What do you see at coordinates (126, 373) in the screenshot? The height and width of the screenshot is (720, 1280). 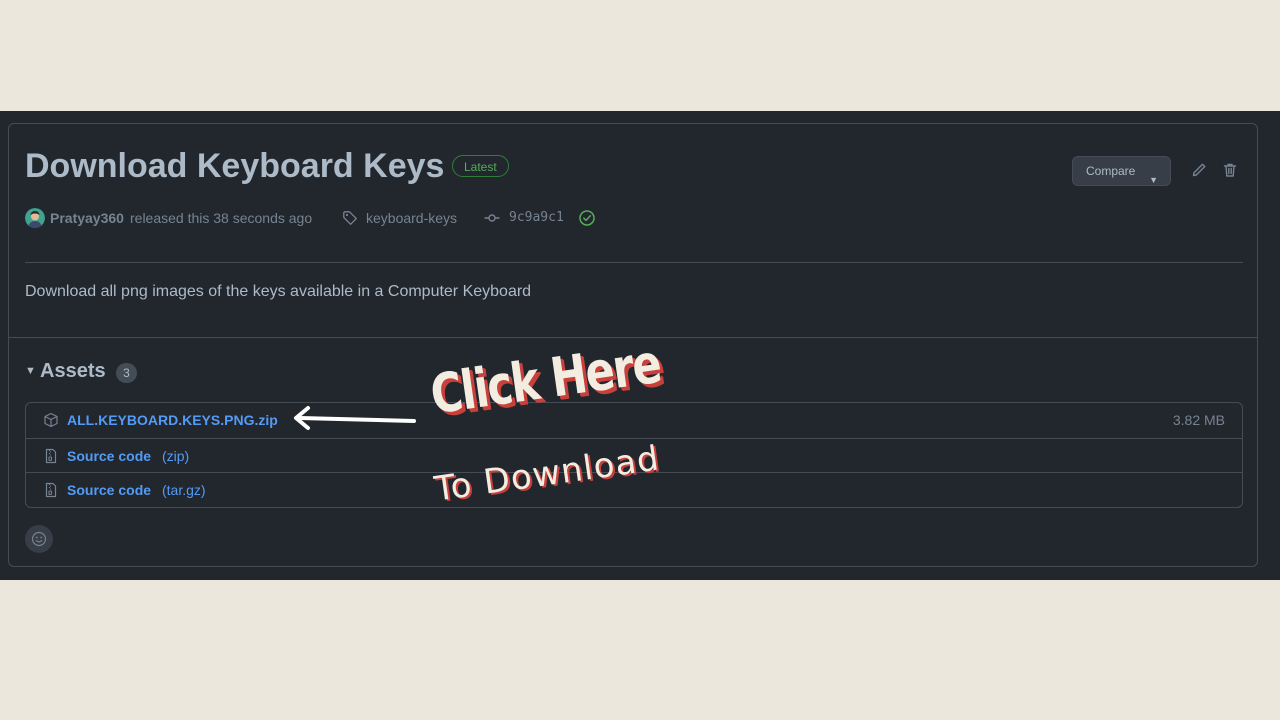 I see `assets-count-badge: 3` at bounding box center [126, 373].